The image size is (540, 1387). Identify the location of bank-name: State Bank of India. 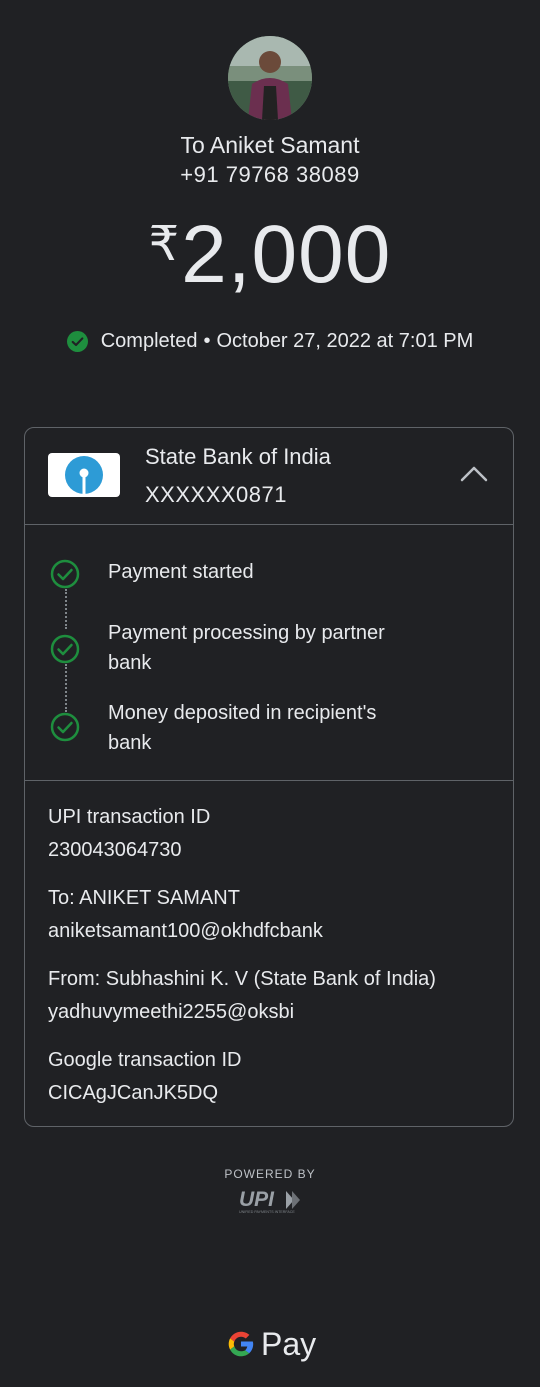
(238, 456).